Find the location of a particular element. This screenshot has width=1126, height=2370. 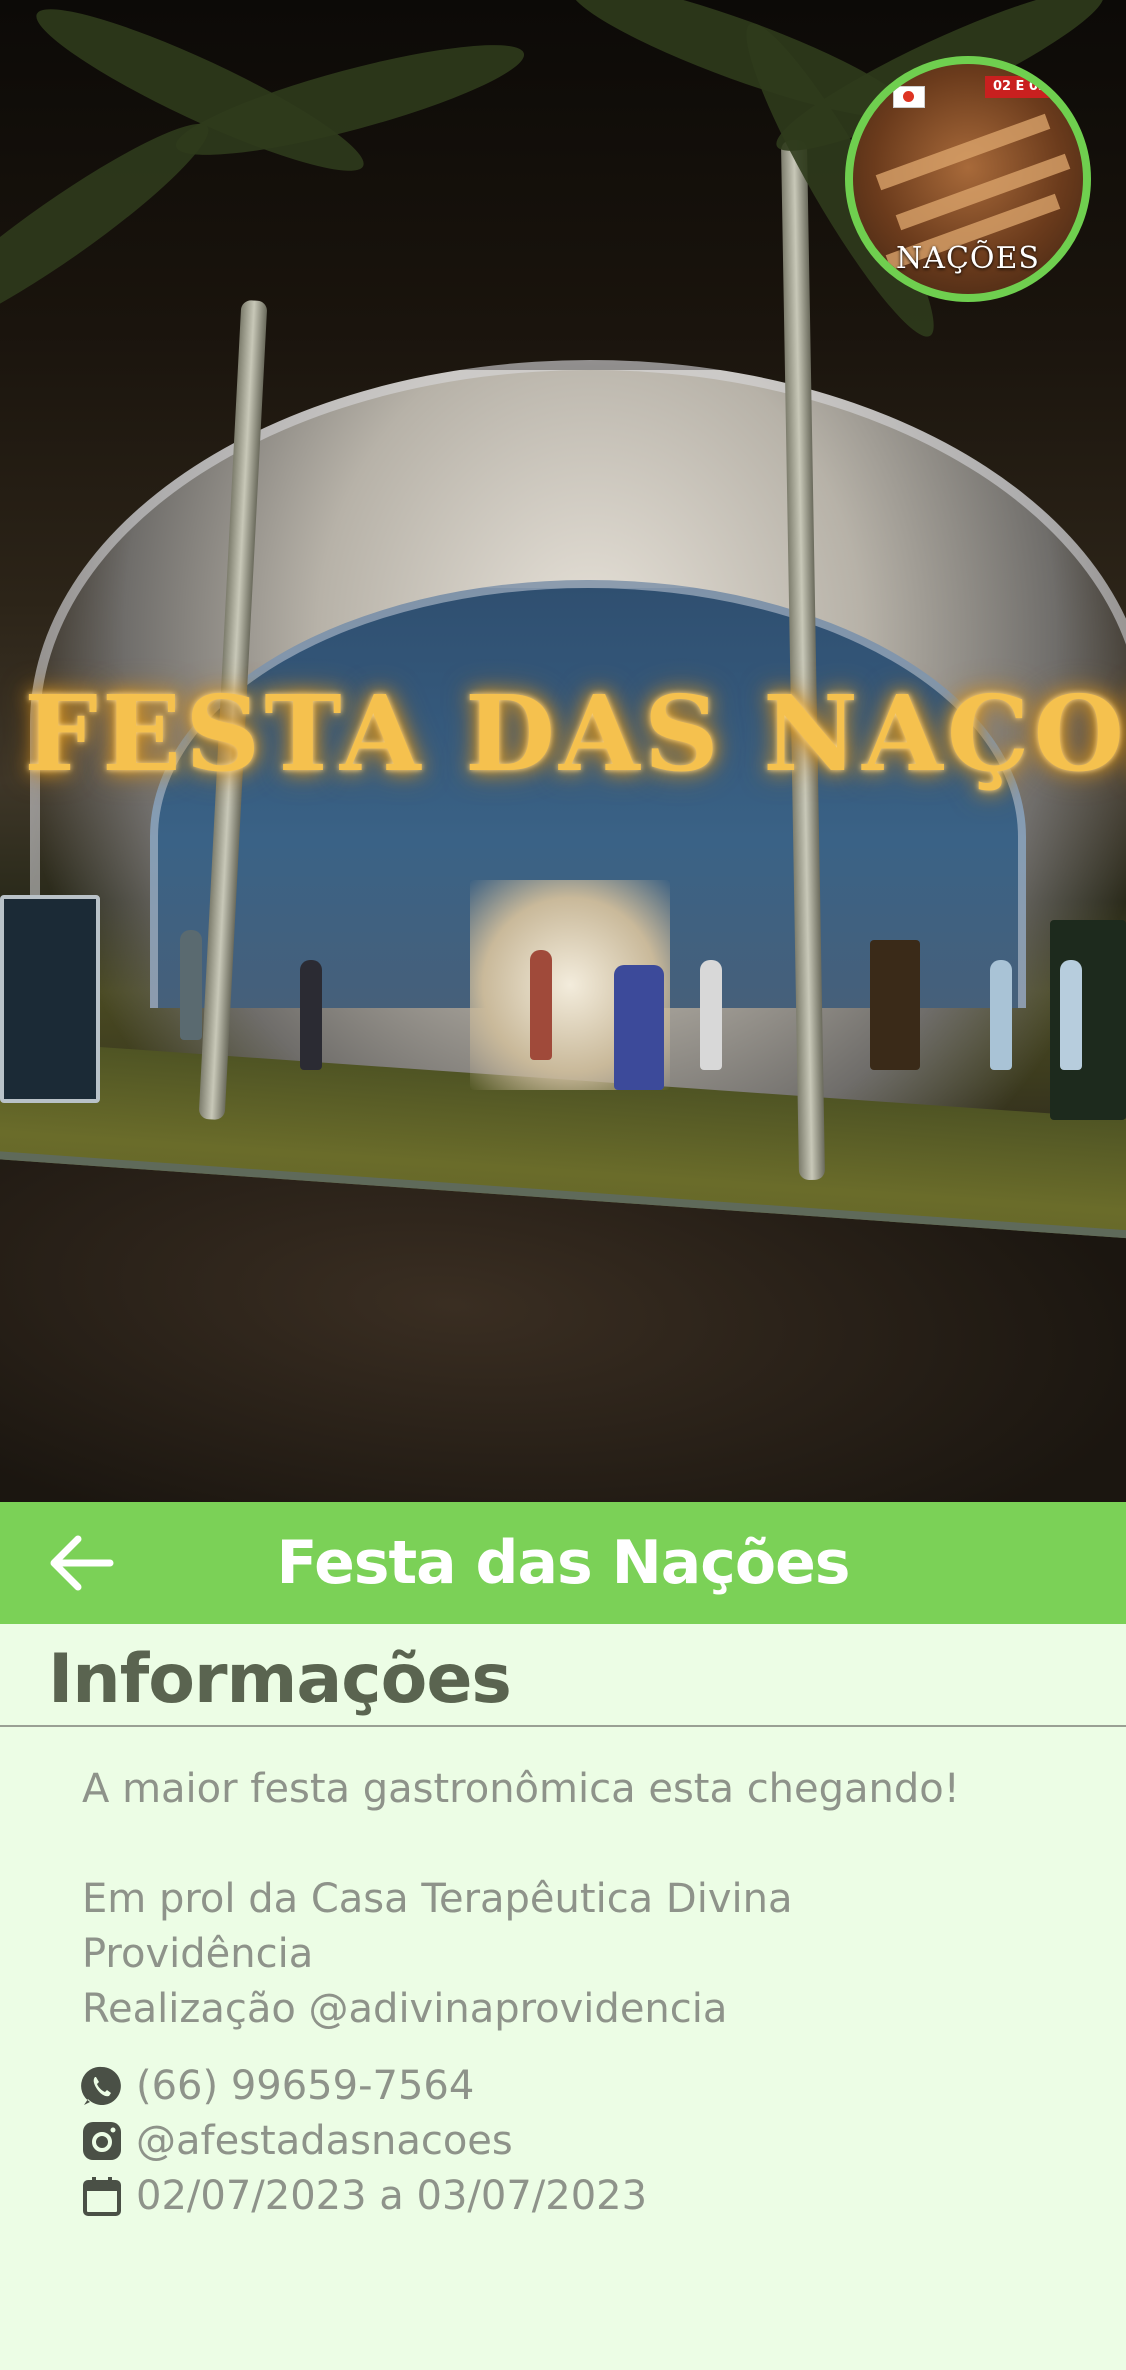

description-line: Em prol da Casa Terapêutica Divina is located at coordinates (437, 1899).